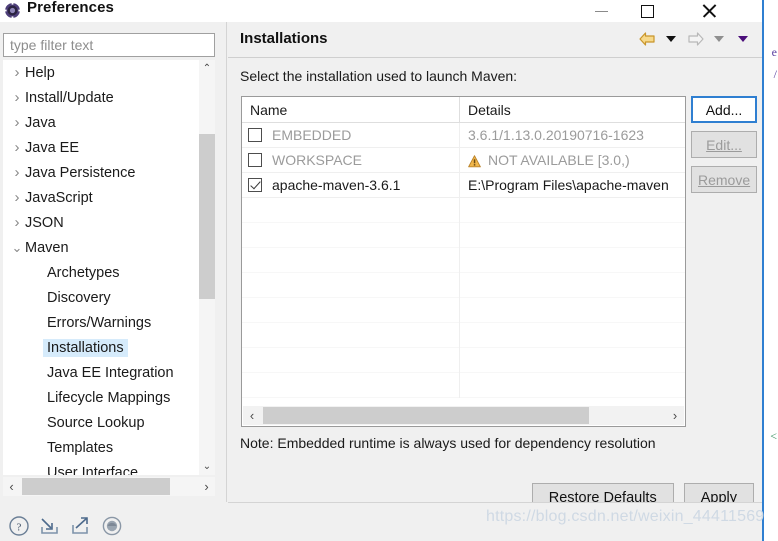 This screenshot has width=778, height=541. I want to click on sidebar-item-discovery: Discovery, so click(109, 297).